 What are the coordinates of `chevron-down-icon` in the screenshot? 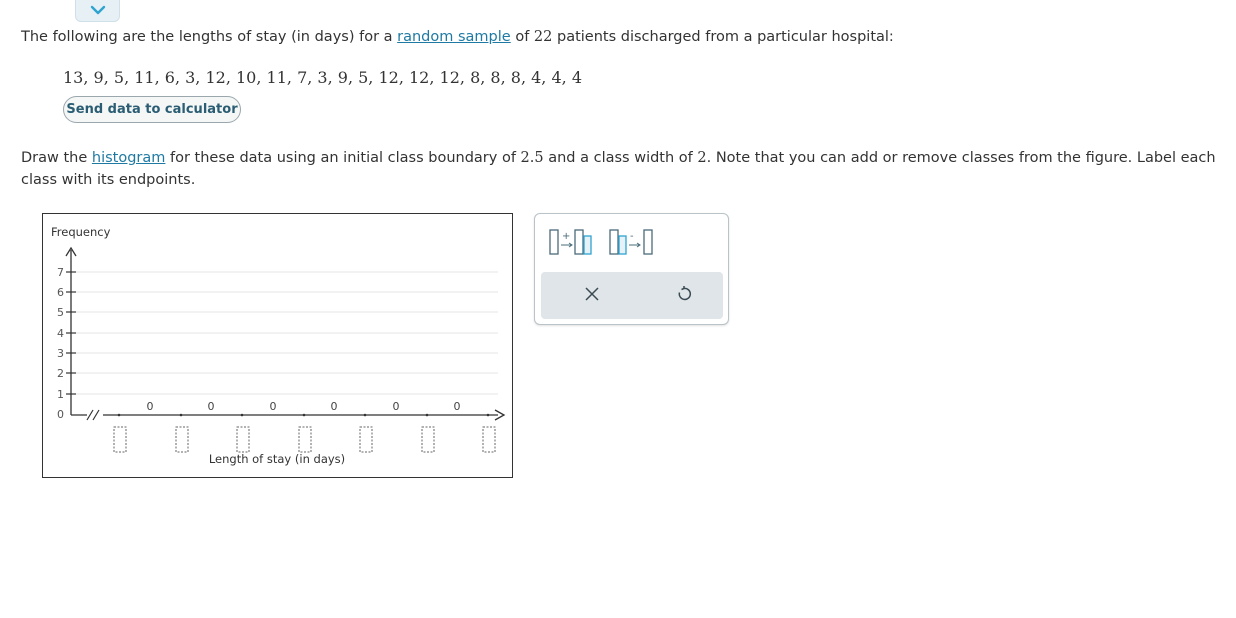 It's located at (98, 10).